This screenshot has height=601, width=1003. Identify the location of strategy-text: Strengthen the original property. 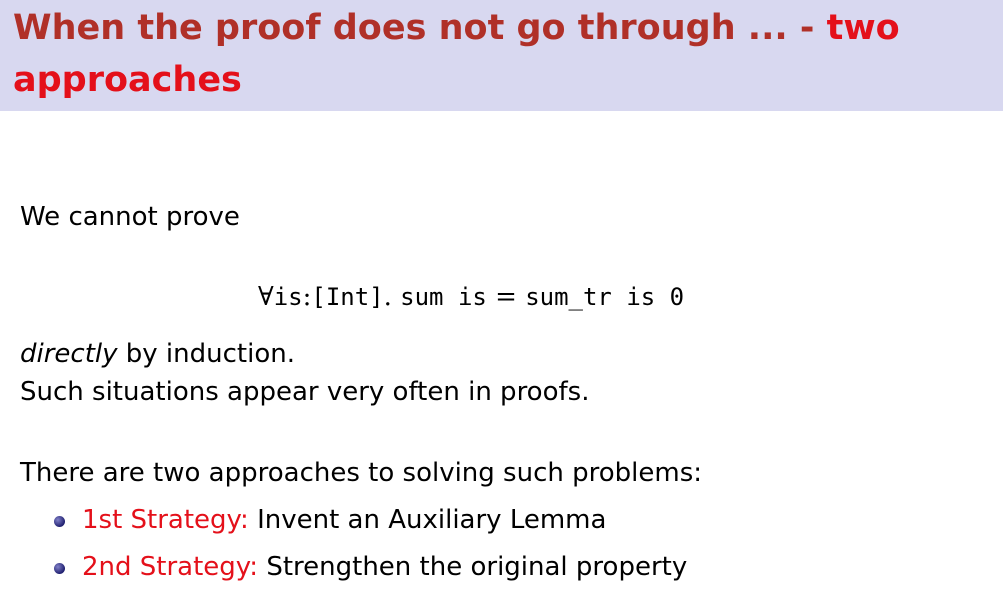
(473, 567).